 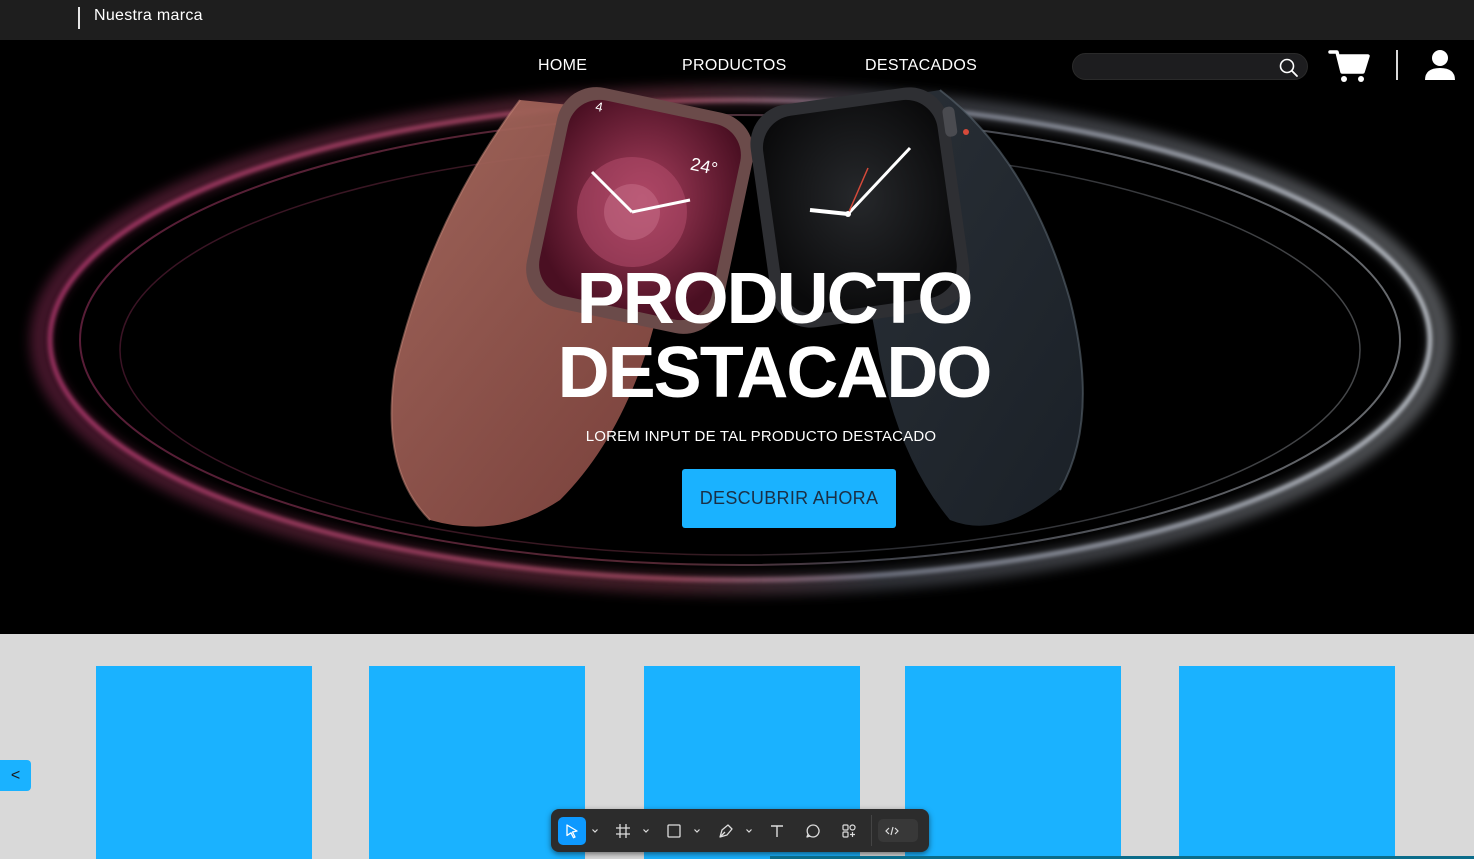 I want to click on user-icon, so click(x=1440, y=65).